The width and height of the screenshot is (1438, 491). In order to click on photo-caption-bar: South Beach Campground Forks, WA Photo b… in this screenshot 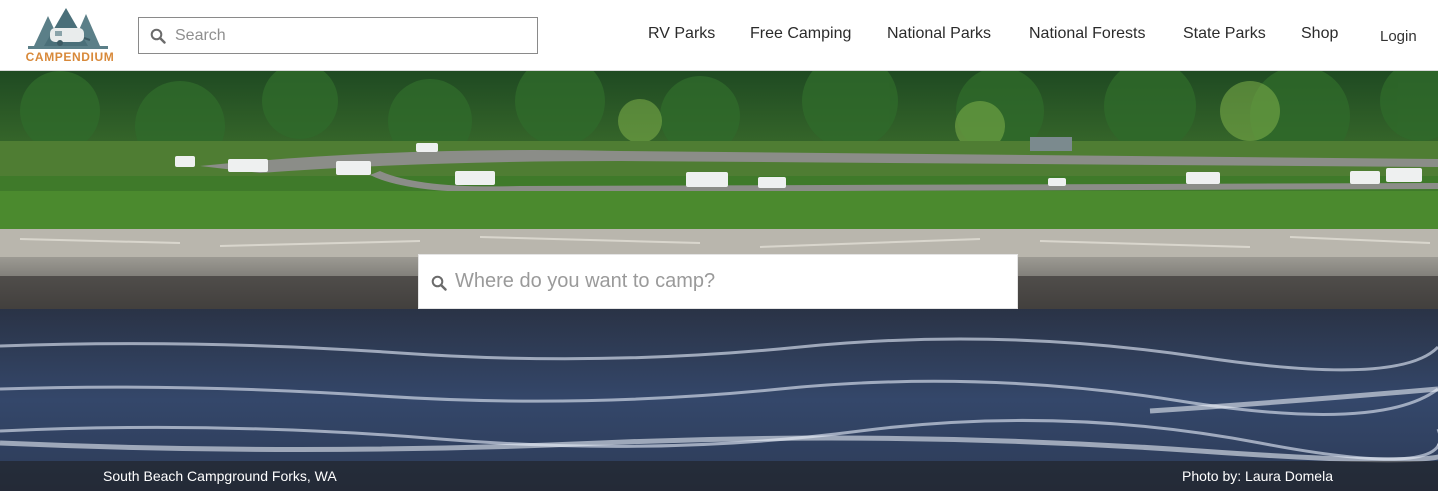, I will do `click(719, 476)`.